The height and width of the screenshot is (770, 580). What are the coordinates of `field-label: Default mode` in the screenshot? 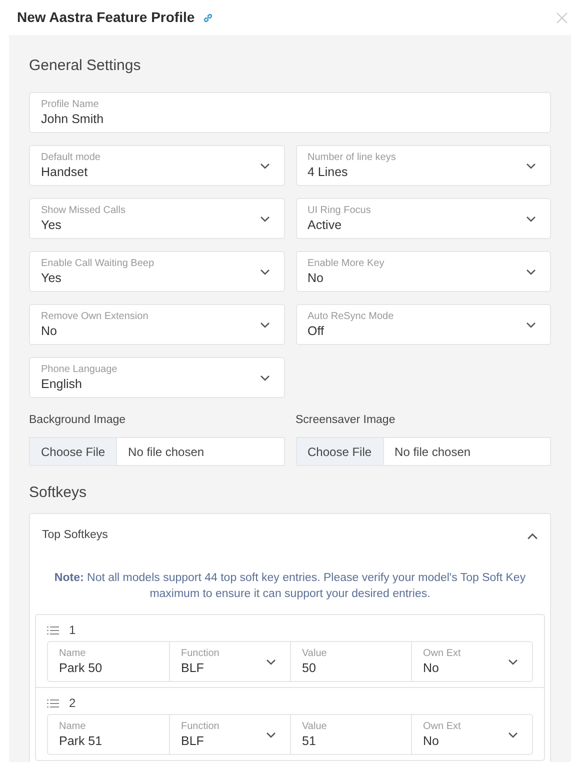 It's located at (71, 157).